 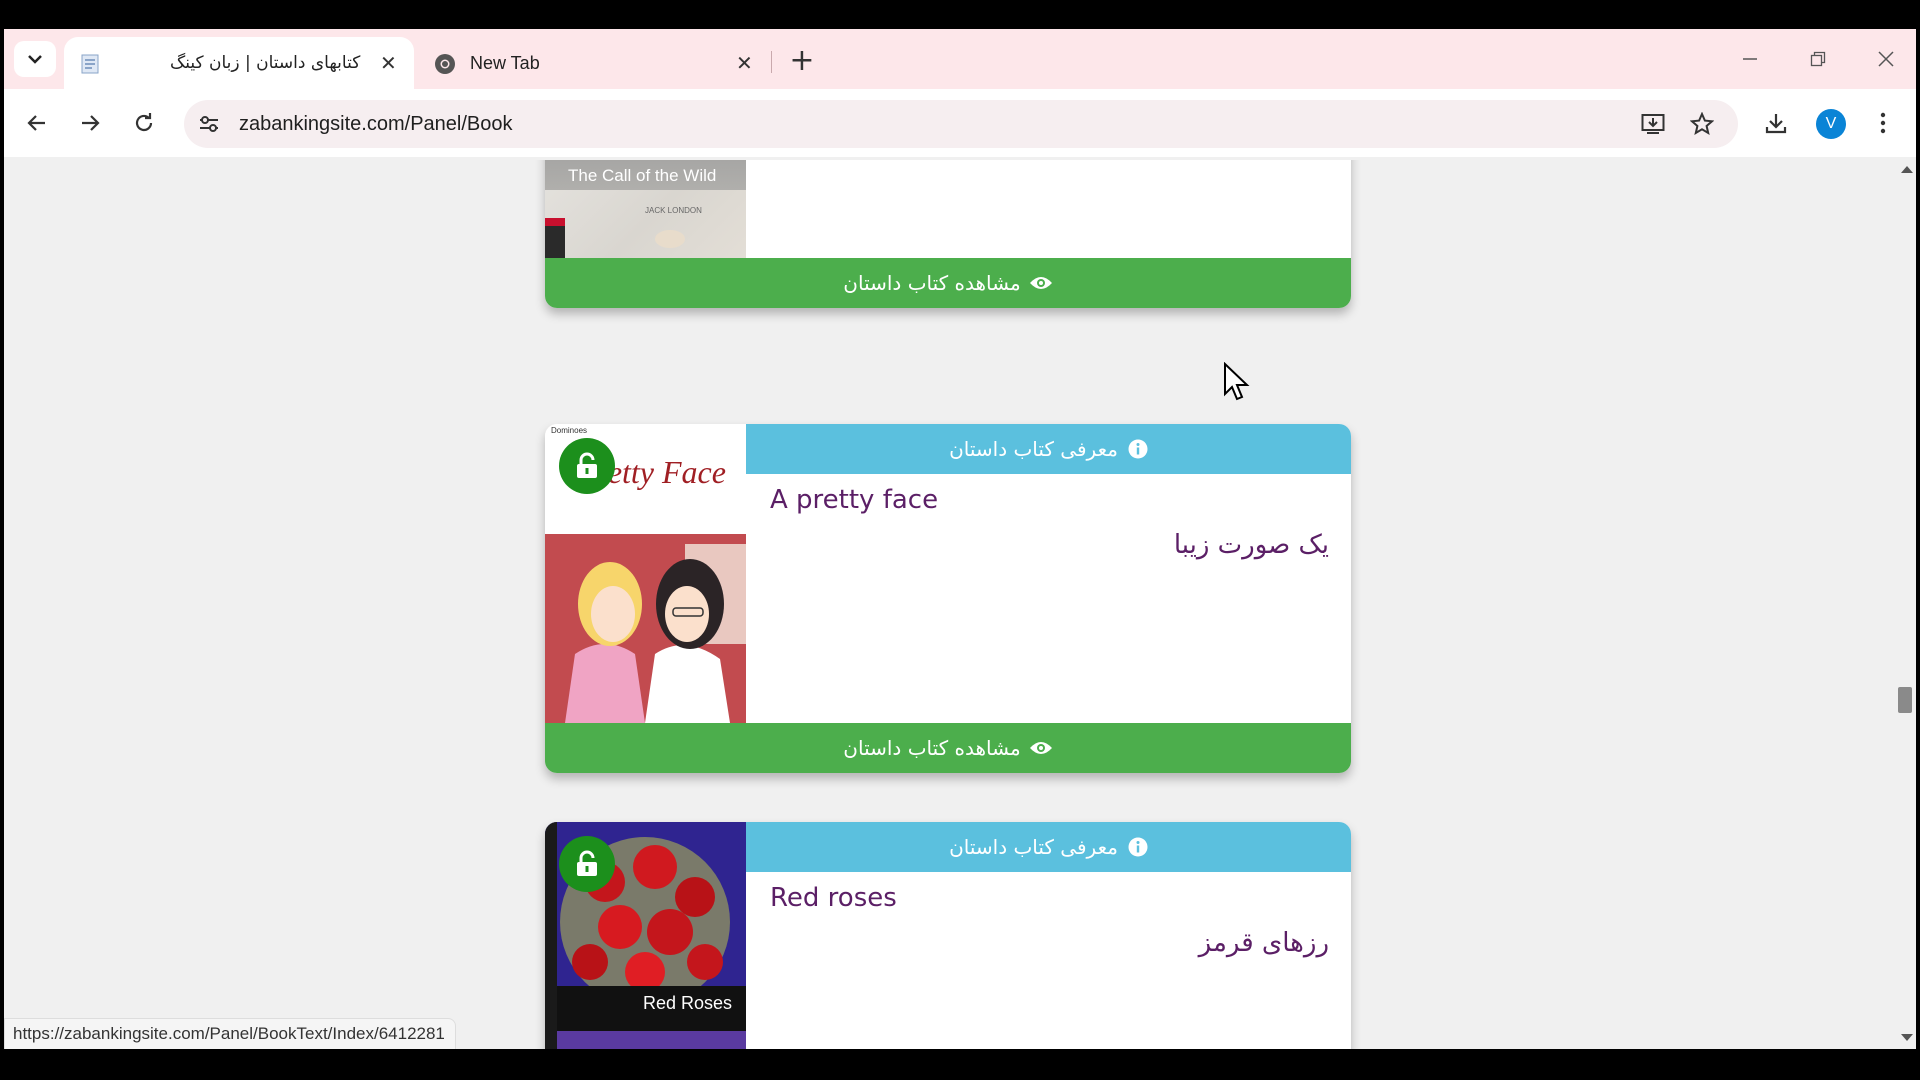 I want to click on close-window-button, so click(x=1886, y=59).